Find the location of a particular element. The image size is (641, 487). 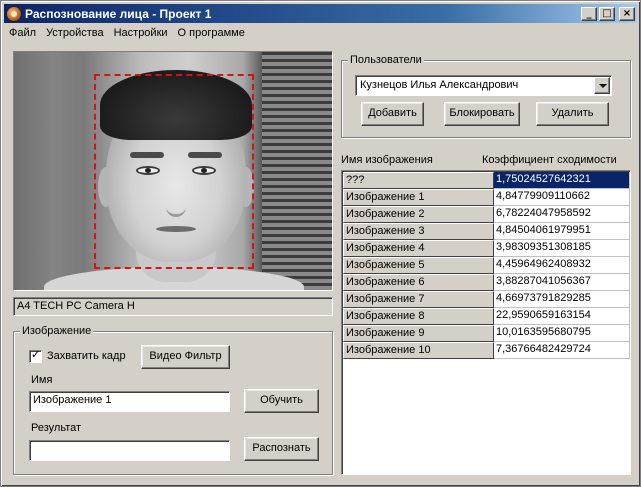

user-select-value: Кузнецов Илья Александрович is located at coordinates (439, 85).